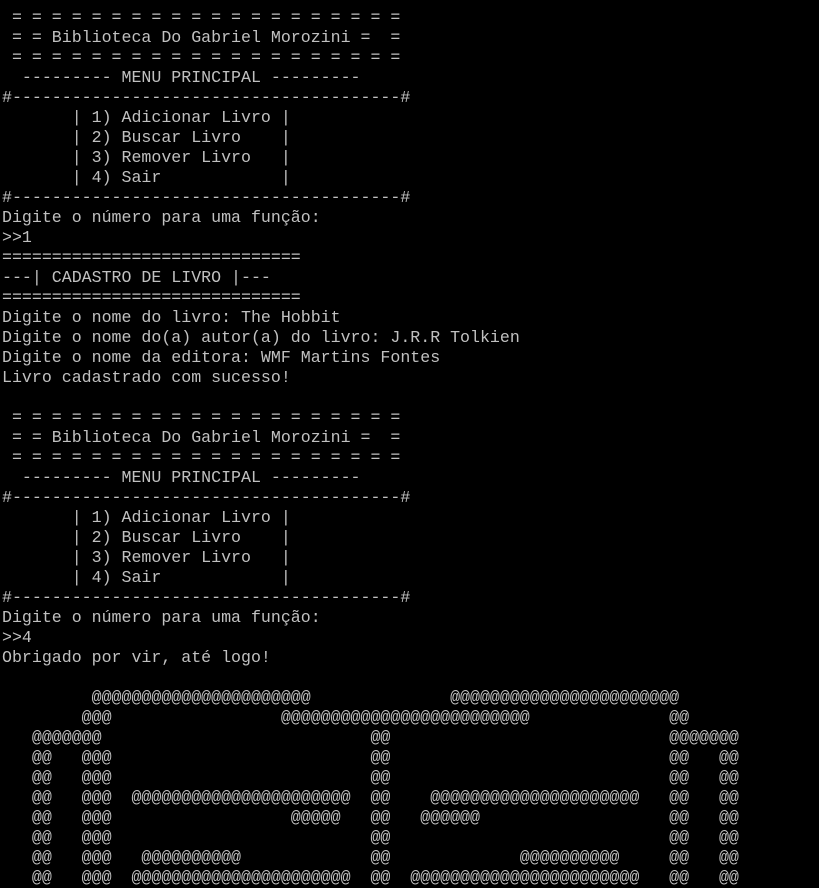 The width and height of the screenshot is (819, 888). I want to click on terminal-line: Digite o nome do livro: The Hobbit, so click(171, 317).